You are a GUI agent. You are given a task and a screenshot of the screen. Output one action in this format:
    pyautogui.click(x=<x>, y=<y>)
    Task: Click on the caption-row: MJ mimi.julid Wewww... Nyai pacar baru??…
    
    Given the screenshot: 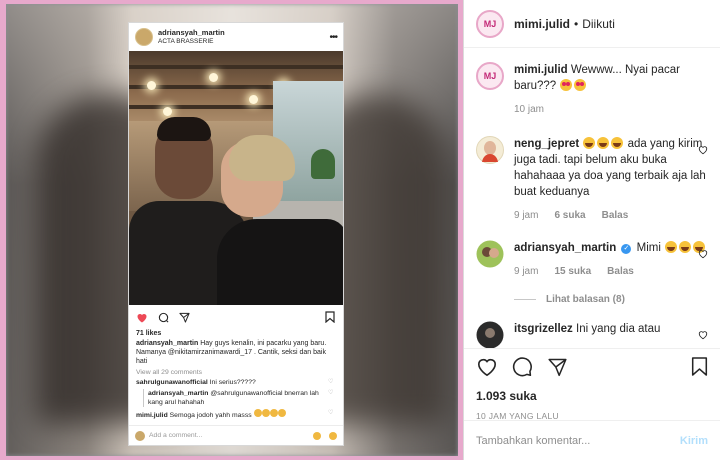 What is the action you would take?
    pyautogui.click(x=592, y=90)
    